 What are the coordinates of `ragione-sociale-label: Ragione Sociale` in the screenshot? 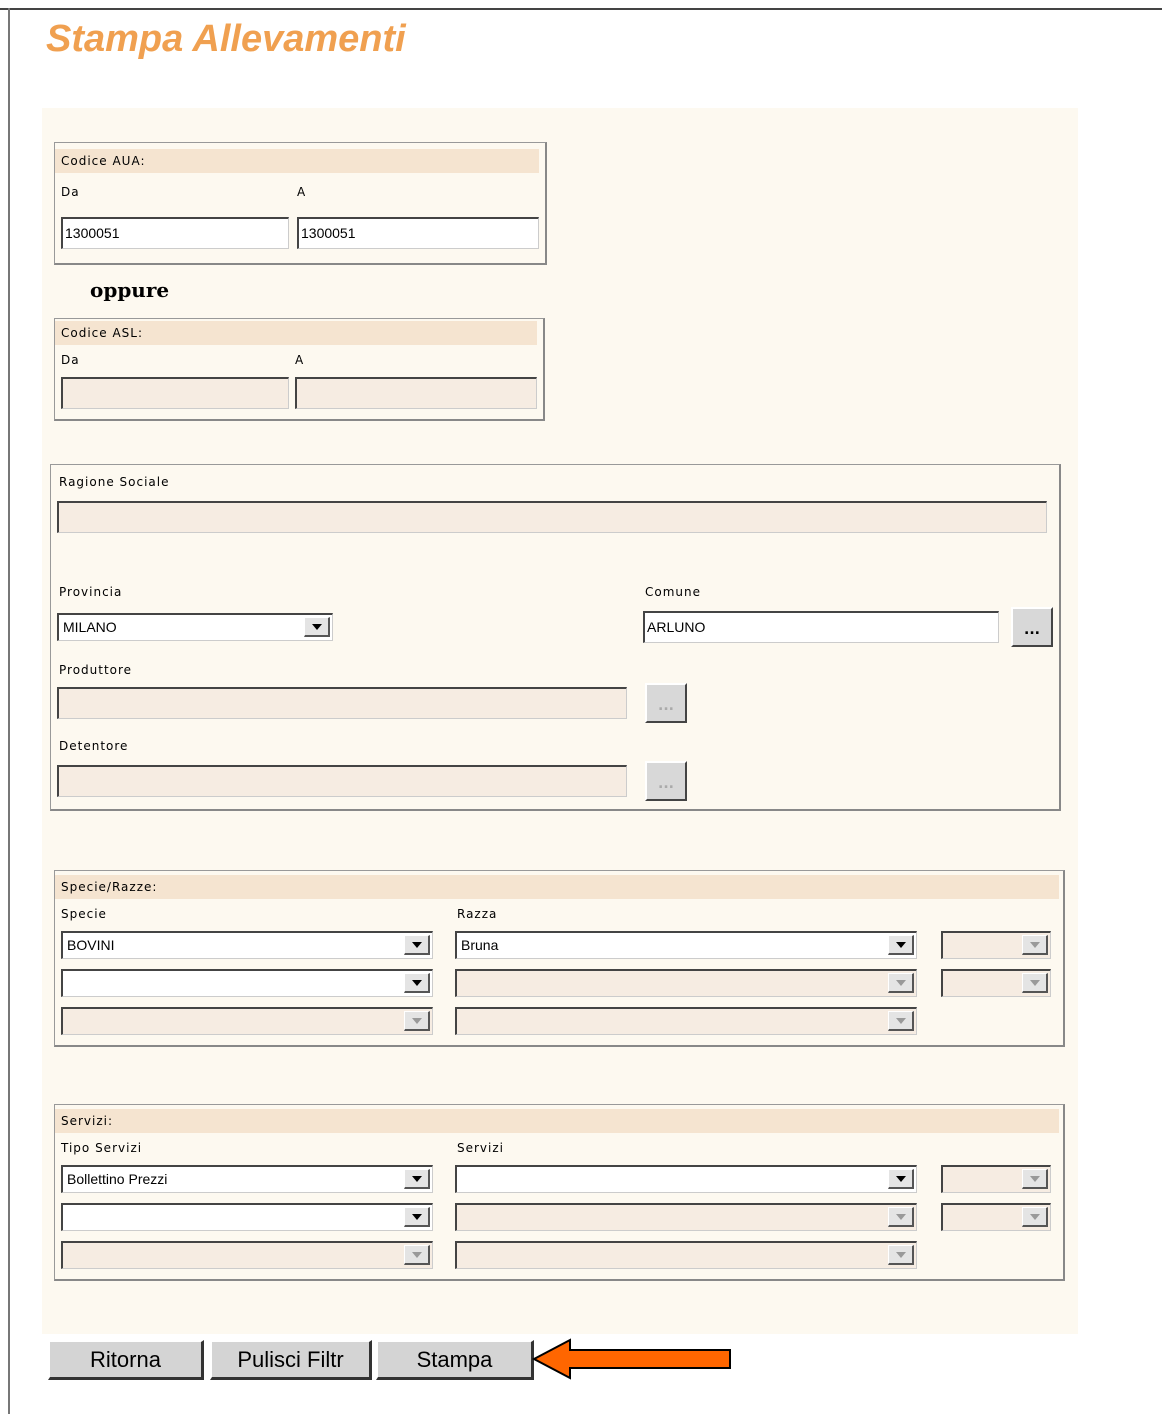 It's located at (114, 482).